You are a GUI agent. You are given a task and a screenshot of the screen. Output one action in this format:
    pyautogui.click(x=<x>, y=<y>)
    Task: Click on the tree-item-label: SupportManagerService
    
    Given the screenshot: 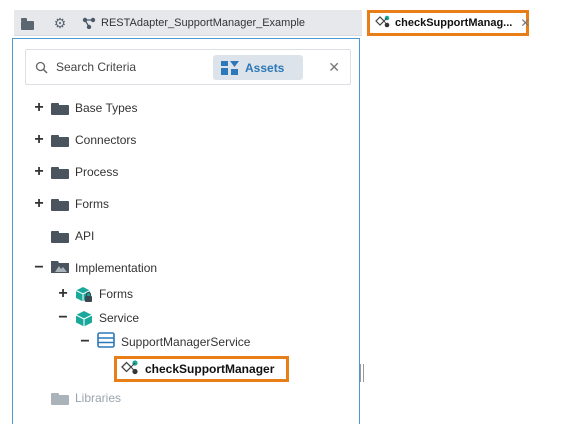 What is the action you would take?
    pyautogui.click(x=186, y=342)
    